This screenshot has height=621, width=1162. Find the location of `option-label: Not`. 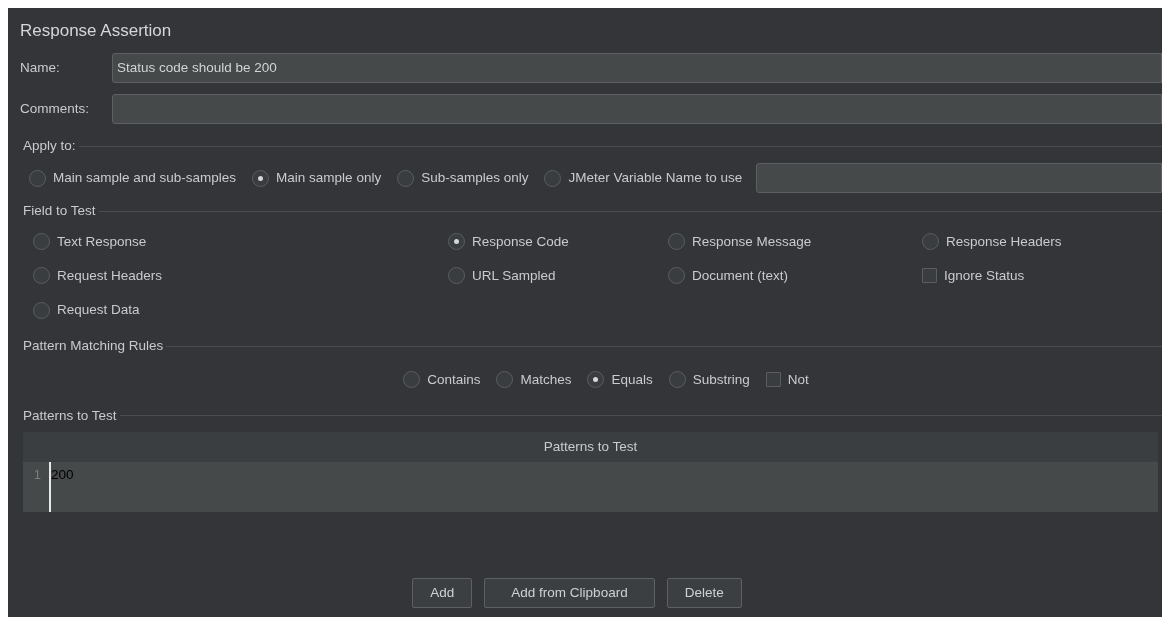

option-label: Not is located at coordinates (798, 379).